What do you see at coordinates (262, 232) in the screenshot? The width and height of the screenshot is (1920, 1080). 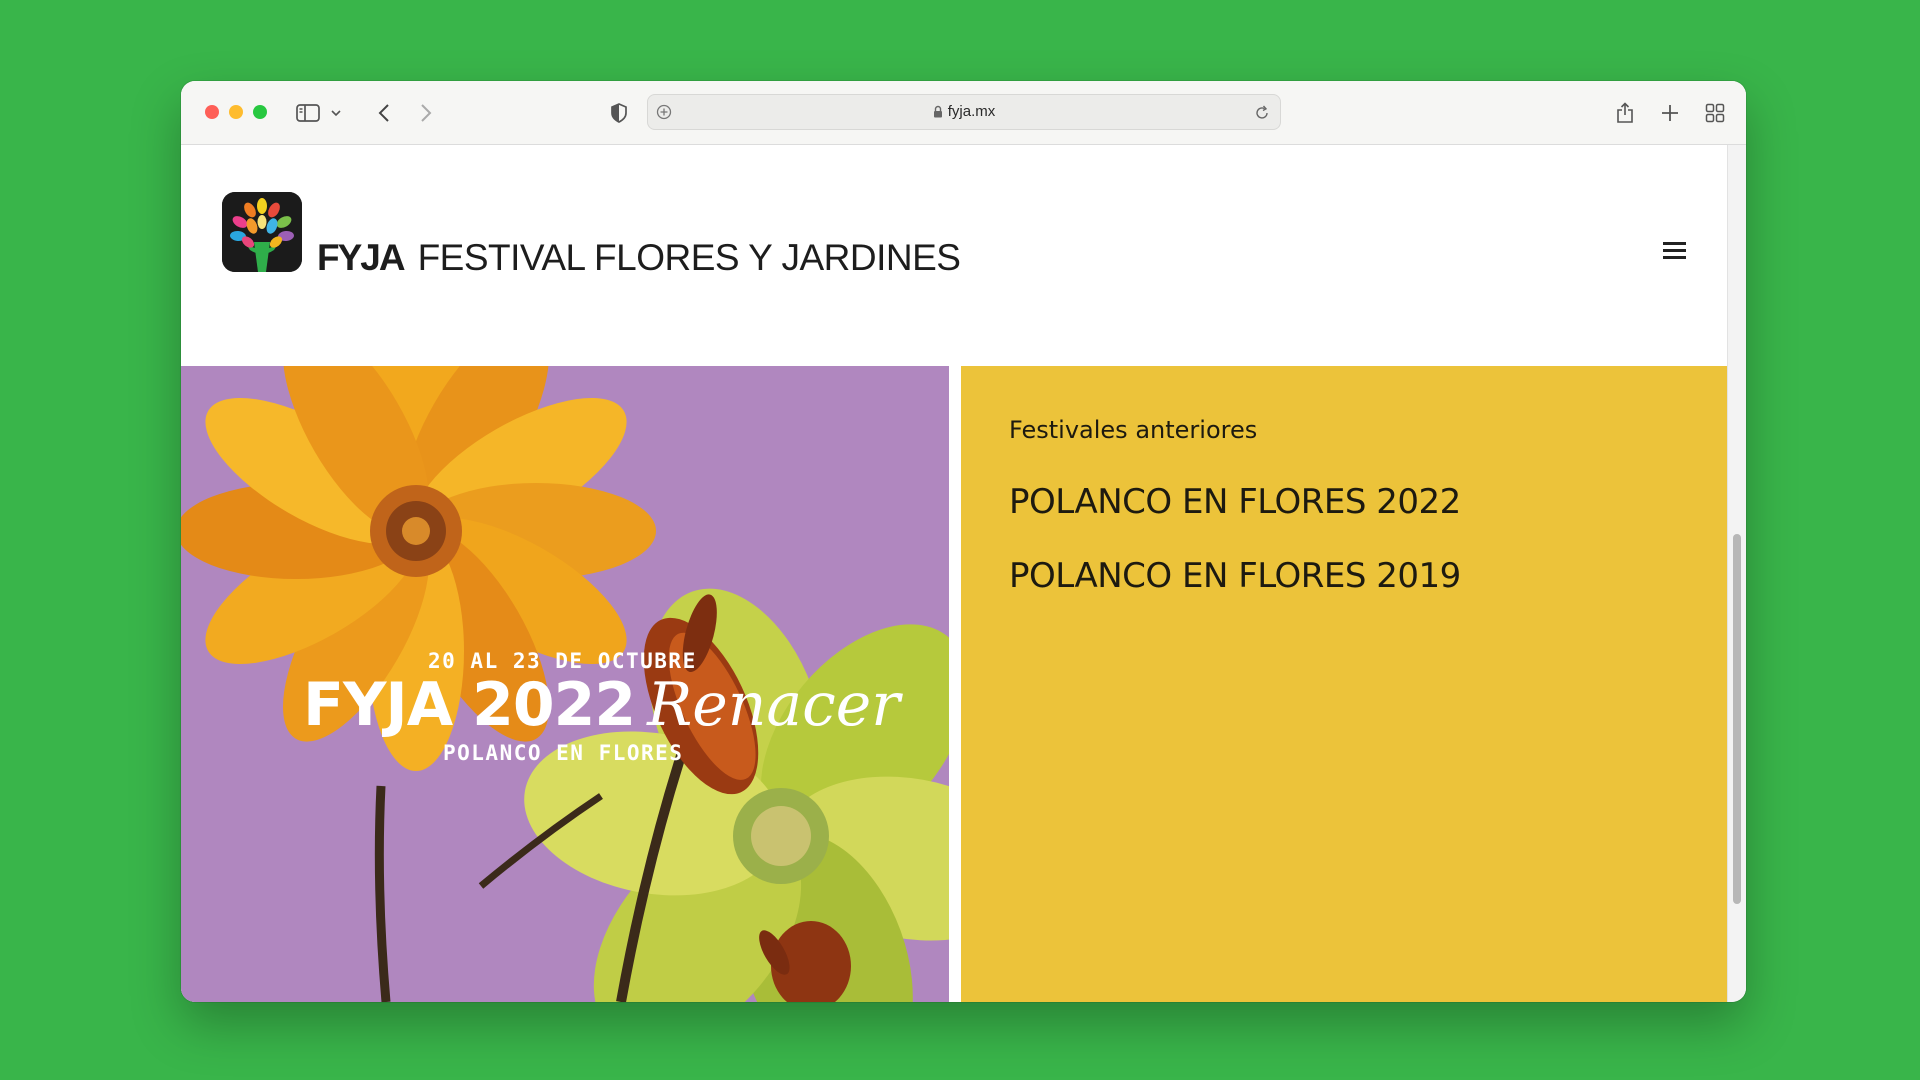 I see `fyja-logo-icon` at bounding box center [262, 232].